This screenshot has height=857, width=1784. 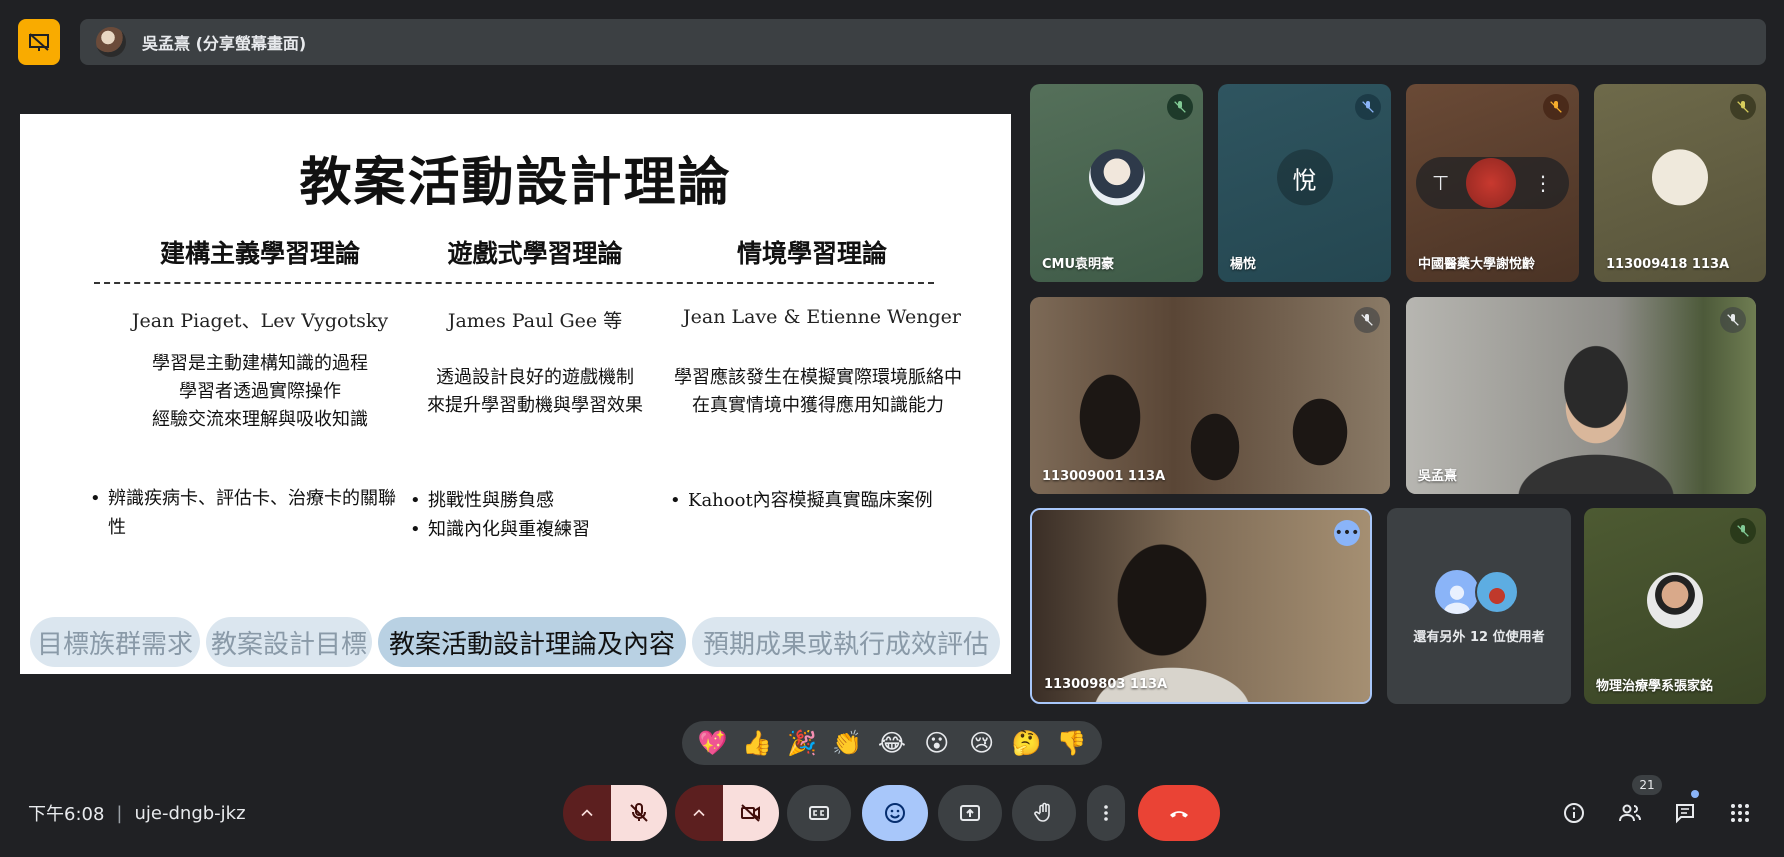 What do you see at coordinates (802, 743) in the screenshot?
I see `reaction-party: 🎉` at bounding box center [802, 743].